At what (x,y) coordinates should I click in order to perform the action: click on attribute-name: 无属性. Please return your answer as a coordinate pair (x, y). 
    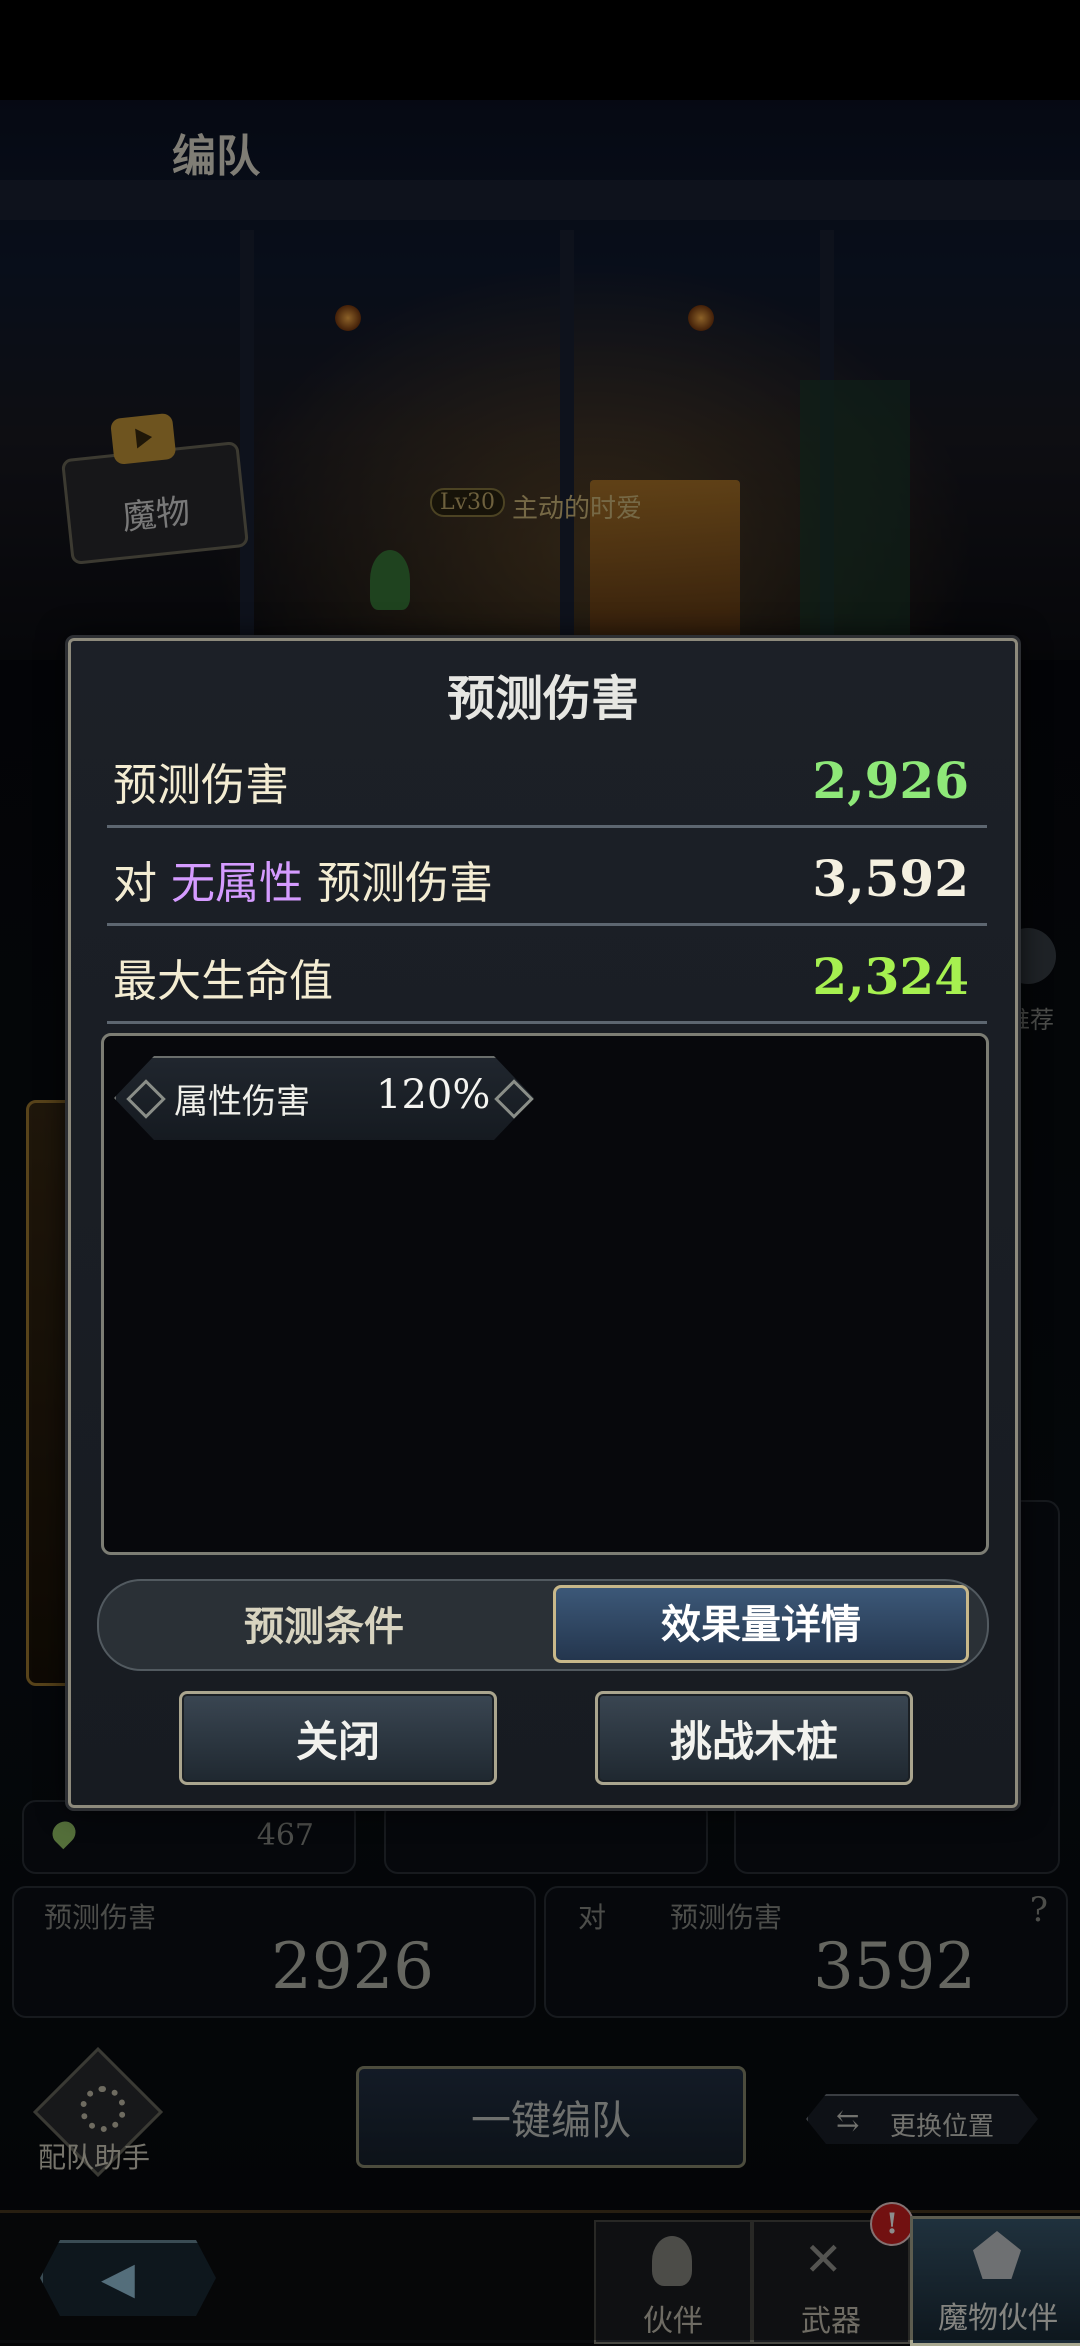
    Looking at the image, I should click on (237, 883).